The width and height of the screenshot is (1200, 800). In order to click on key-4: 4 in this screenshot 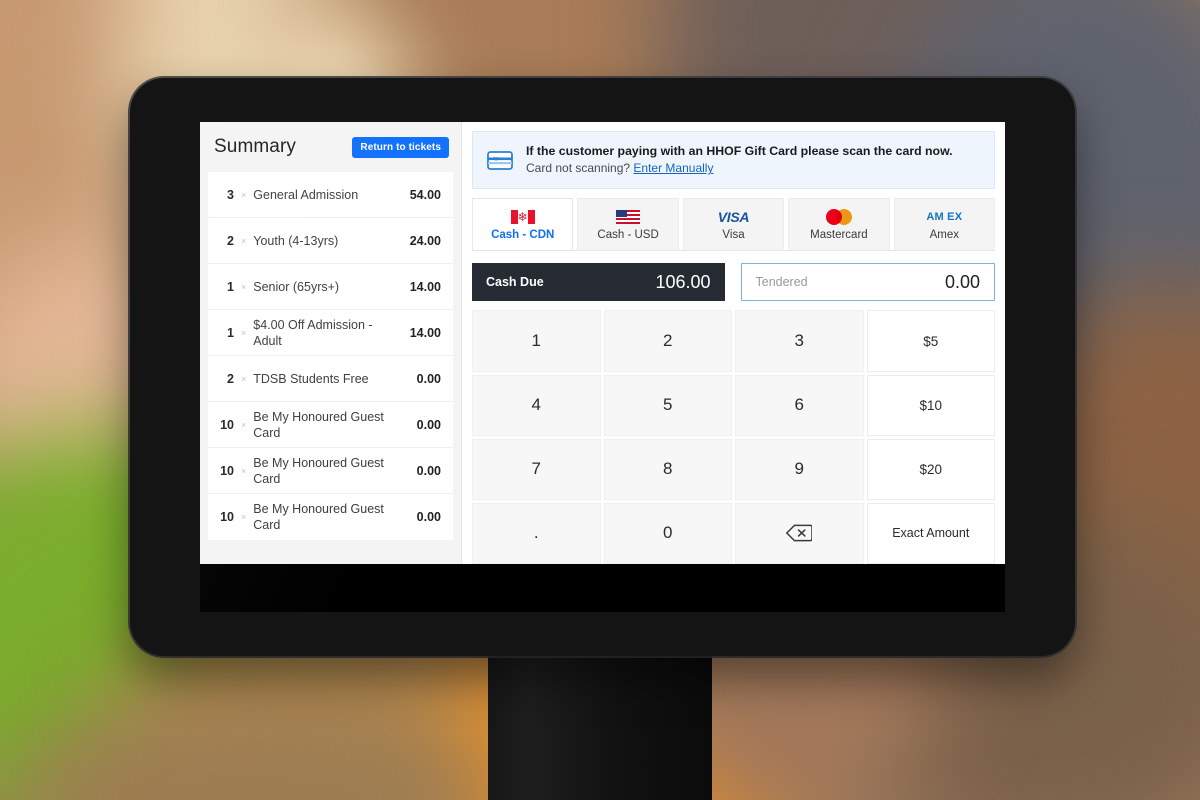, I will do `click(536, 405)`.